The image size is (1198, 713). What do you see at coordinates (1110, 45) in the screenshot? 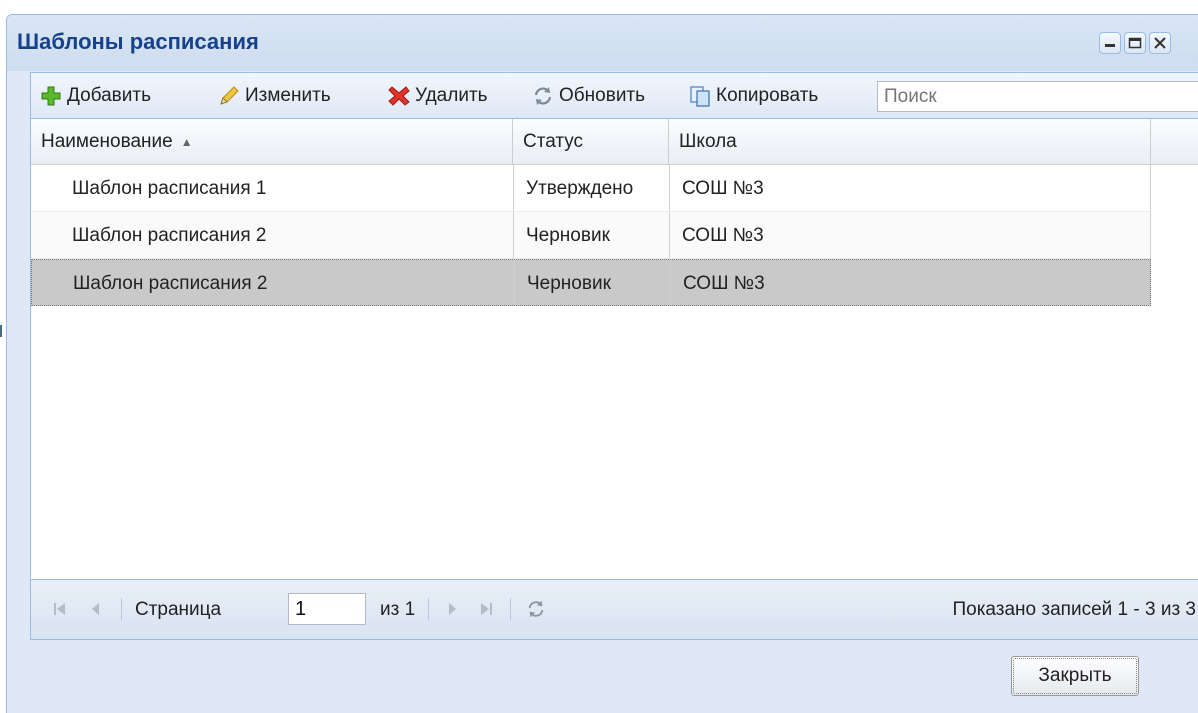
I see `minimize-icon` at bounding box center [1110, 45].